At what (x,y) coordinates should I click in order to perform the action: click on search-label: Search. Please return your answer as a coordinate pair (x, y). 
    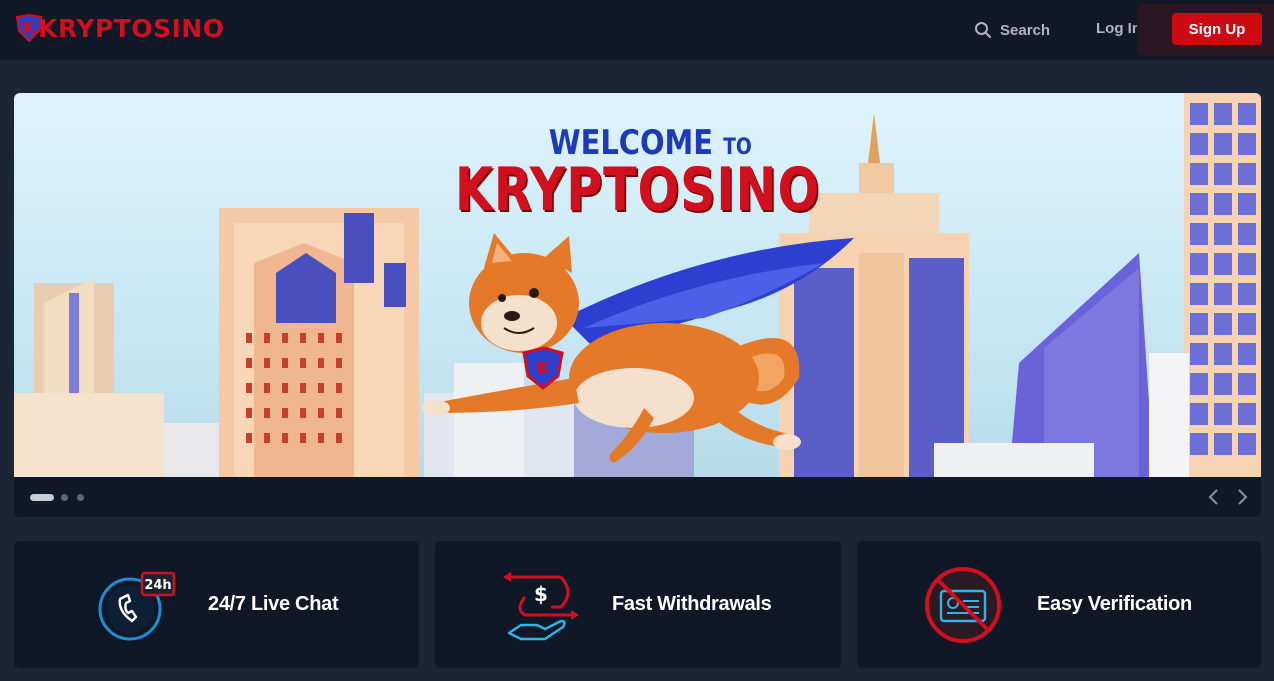
    Looking at the image, I should click on (1025, 30).